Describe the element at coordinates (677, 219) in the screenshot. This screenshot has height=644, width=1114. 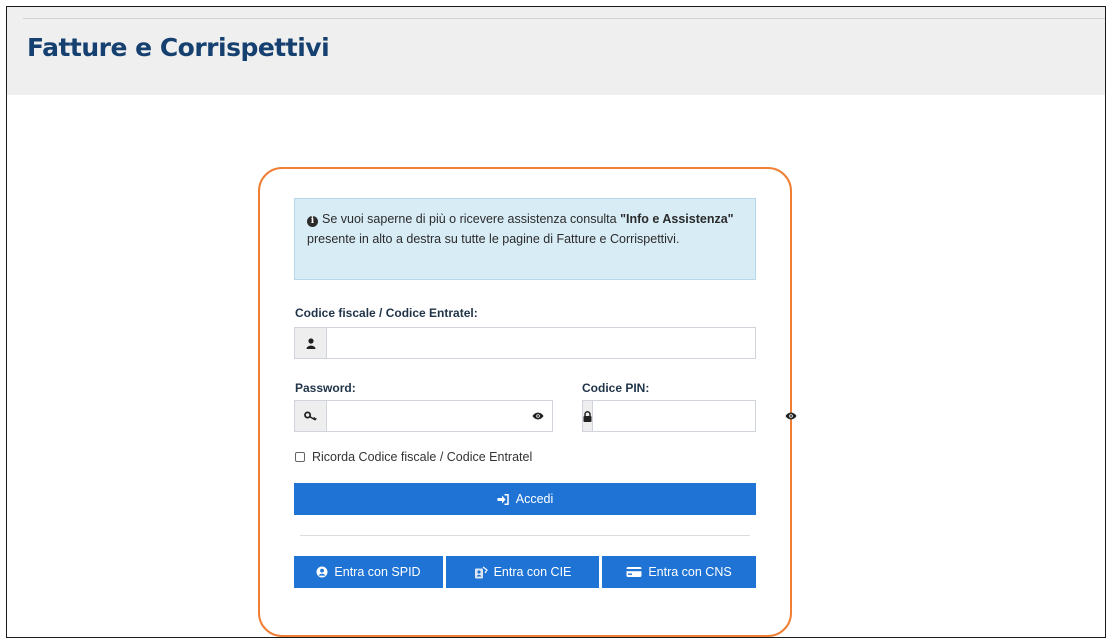
I see `info-assistenza-link: "Info e Assistenza"` at that location.